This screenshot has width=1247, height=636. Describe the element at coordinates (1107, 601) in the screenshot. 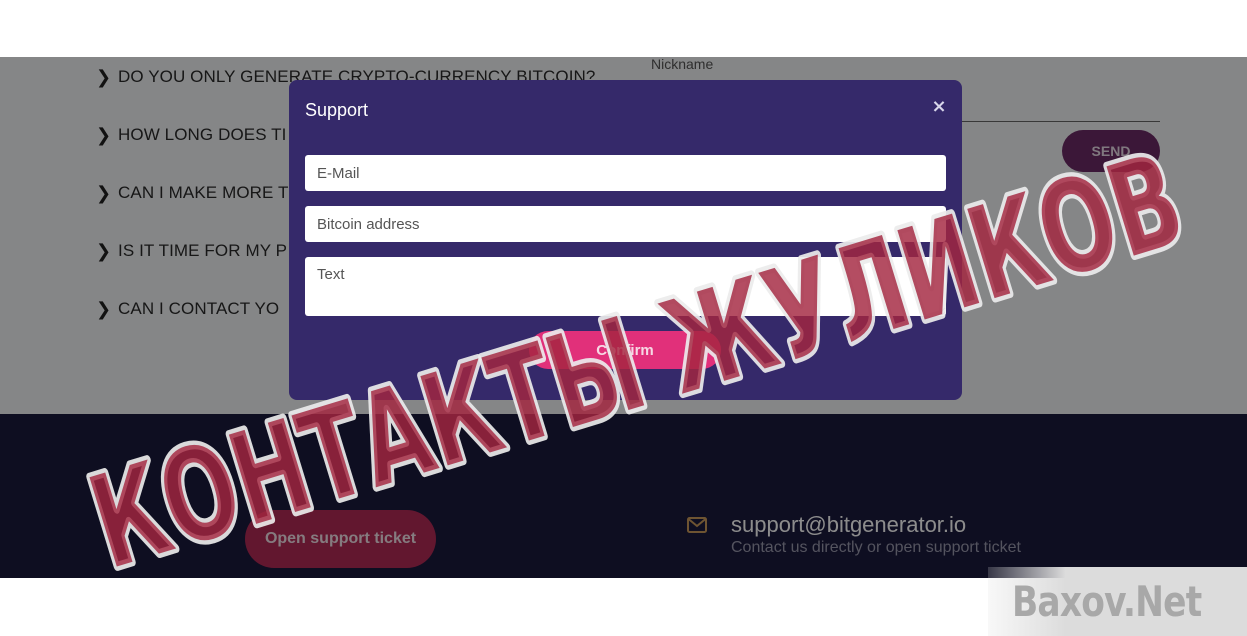

I see `site-watermark: Baxov.Net` at that location.